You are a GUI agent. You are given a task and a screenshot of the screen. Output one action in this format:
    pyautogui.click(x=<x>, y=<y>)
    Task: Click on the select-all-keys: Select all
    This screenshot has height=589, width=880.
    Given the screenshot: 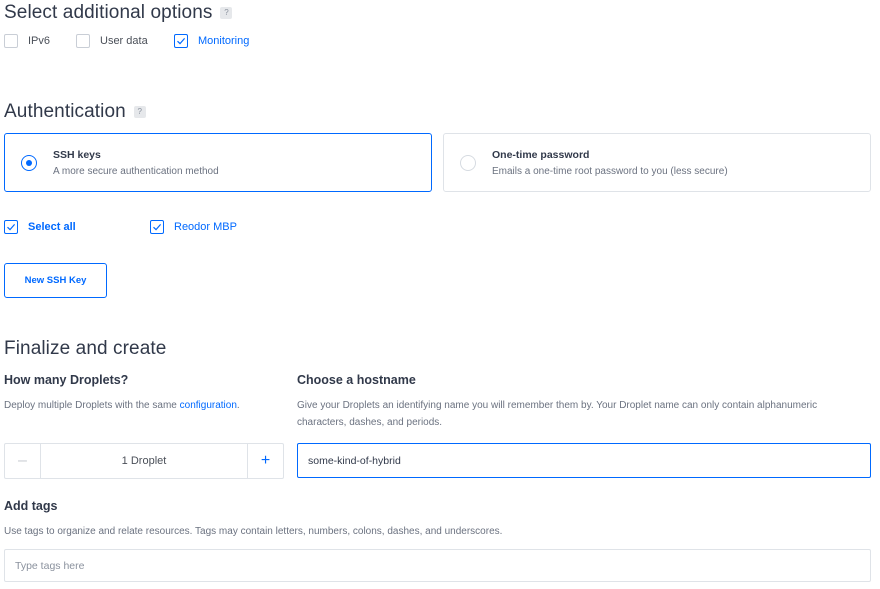 What is the action you would take?
    pyautogui.click(x=40, y=227)
    